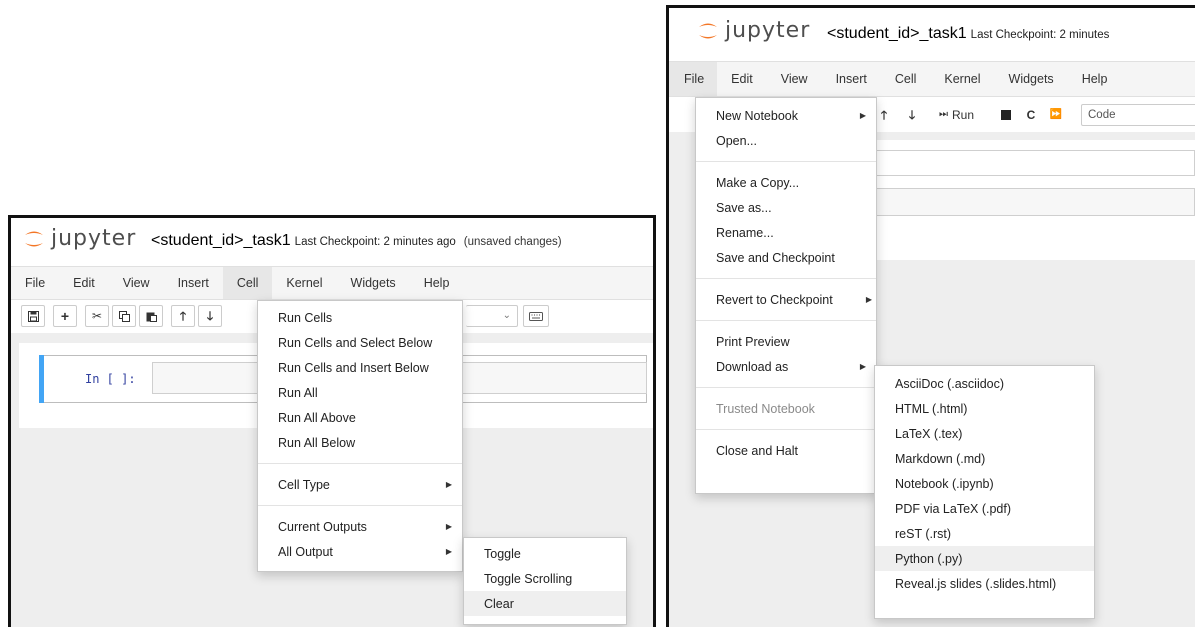  I want to click on submenu-item-rest: reST (.rst), so click(984, 533).